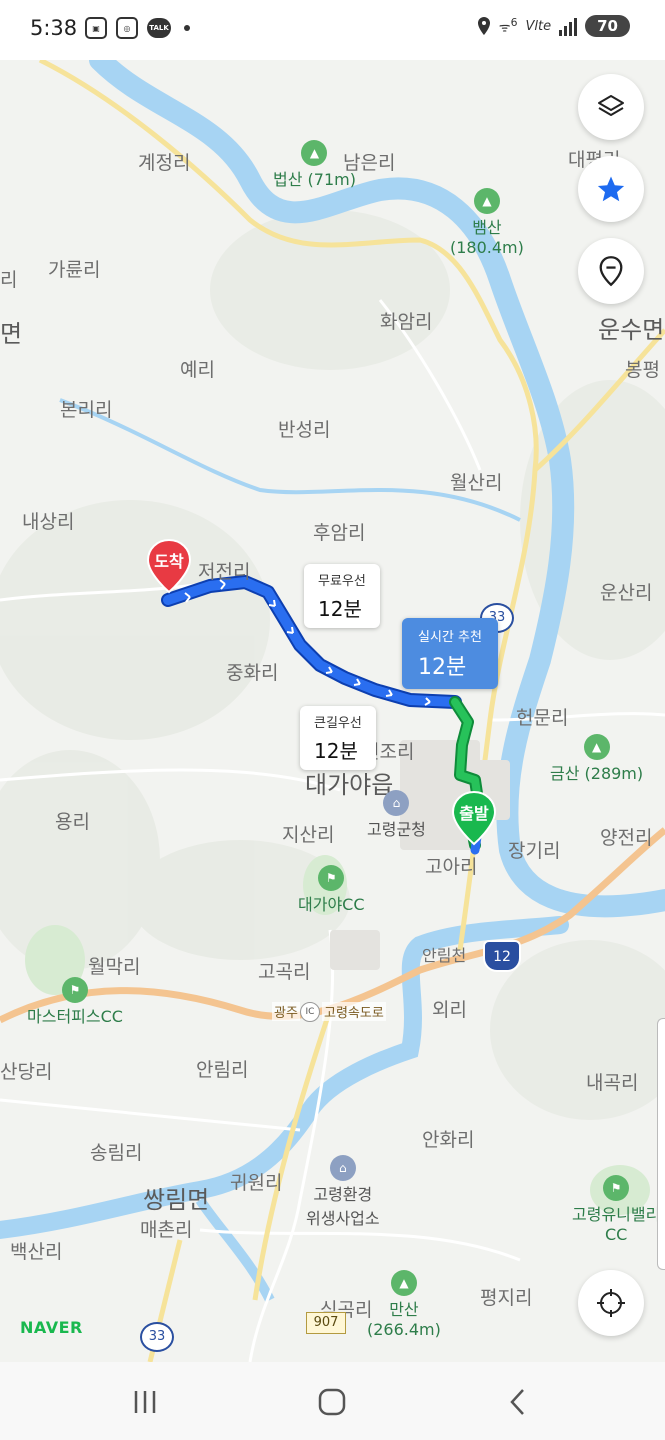 The image size is (665, 1440). What do you see at coordinates (176, 1200) in the screenshot?
I see `town-label: 쌍림면` at bounding box center [176, 1200].